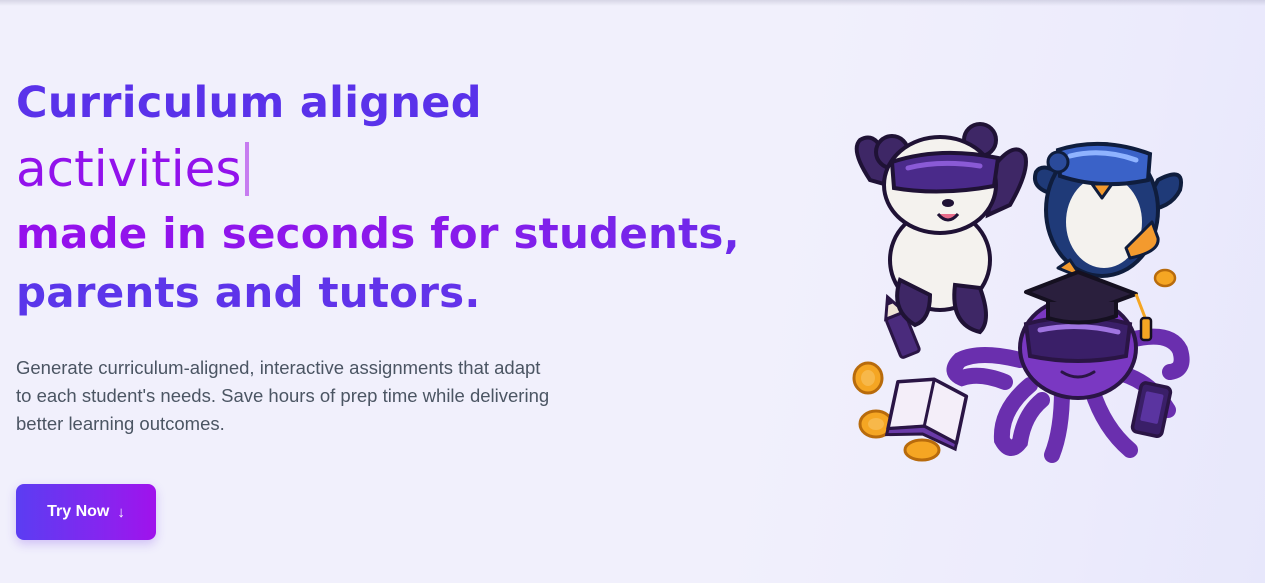 This screenshot has height=583, width=1265. Describe the element at coordinates (941, 228) in the screenshot. I see `panda-icon` at that location.